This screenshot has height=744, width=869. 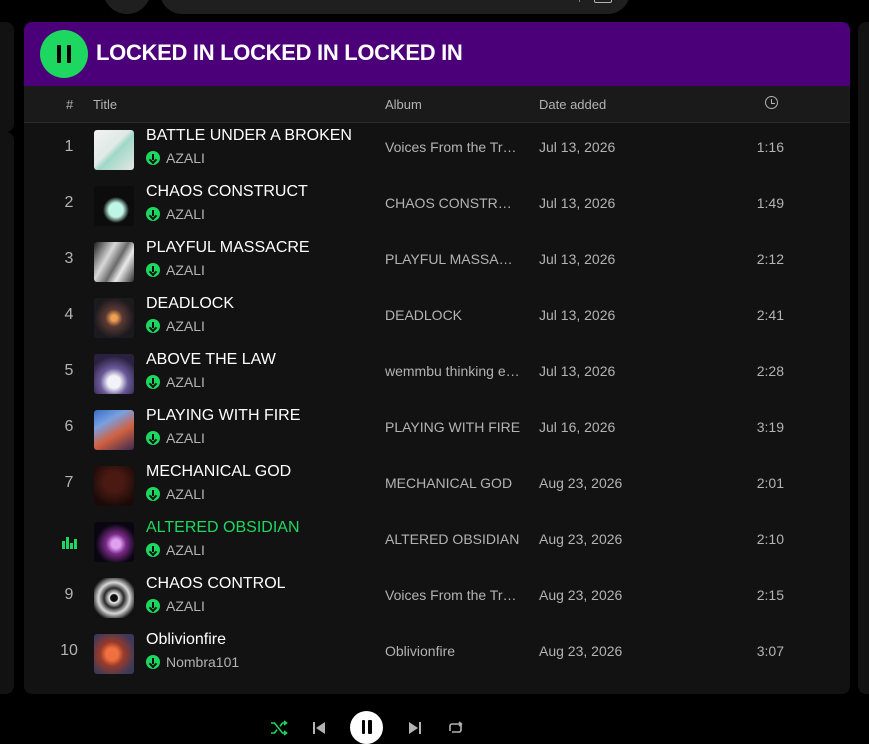 I want to click on track-album: ALTERED OBSIDIAN, so click(x=452, y=539).